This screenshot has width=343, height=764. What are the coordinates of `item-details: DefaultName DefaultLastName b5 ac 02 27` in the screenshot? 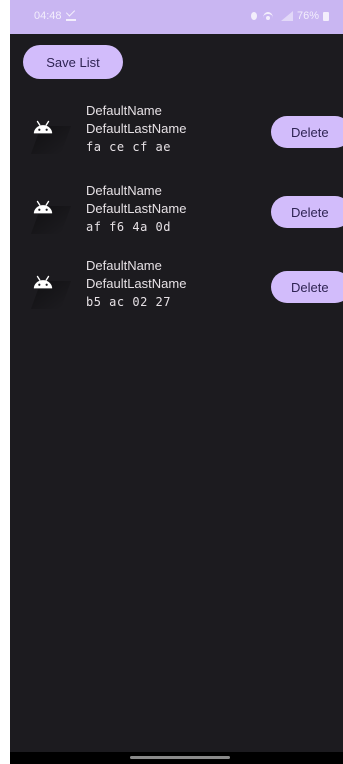 It's located at (136, 284).